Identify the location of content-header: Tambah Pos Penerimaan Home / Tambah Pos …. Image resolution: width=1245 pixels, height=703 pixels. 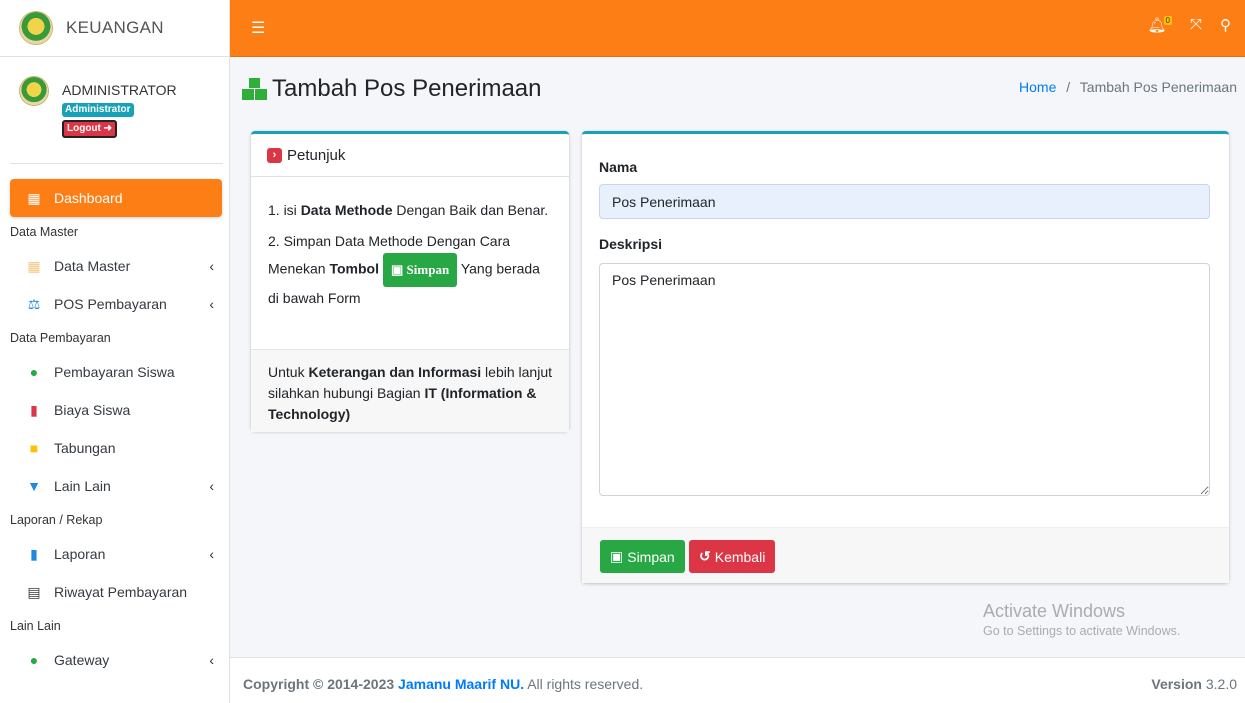
(737, 92).